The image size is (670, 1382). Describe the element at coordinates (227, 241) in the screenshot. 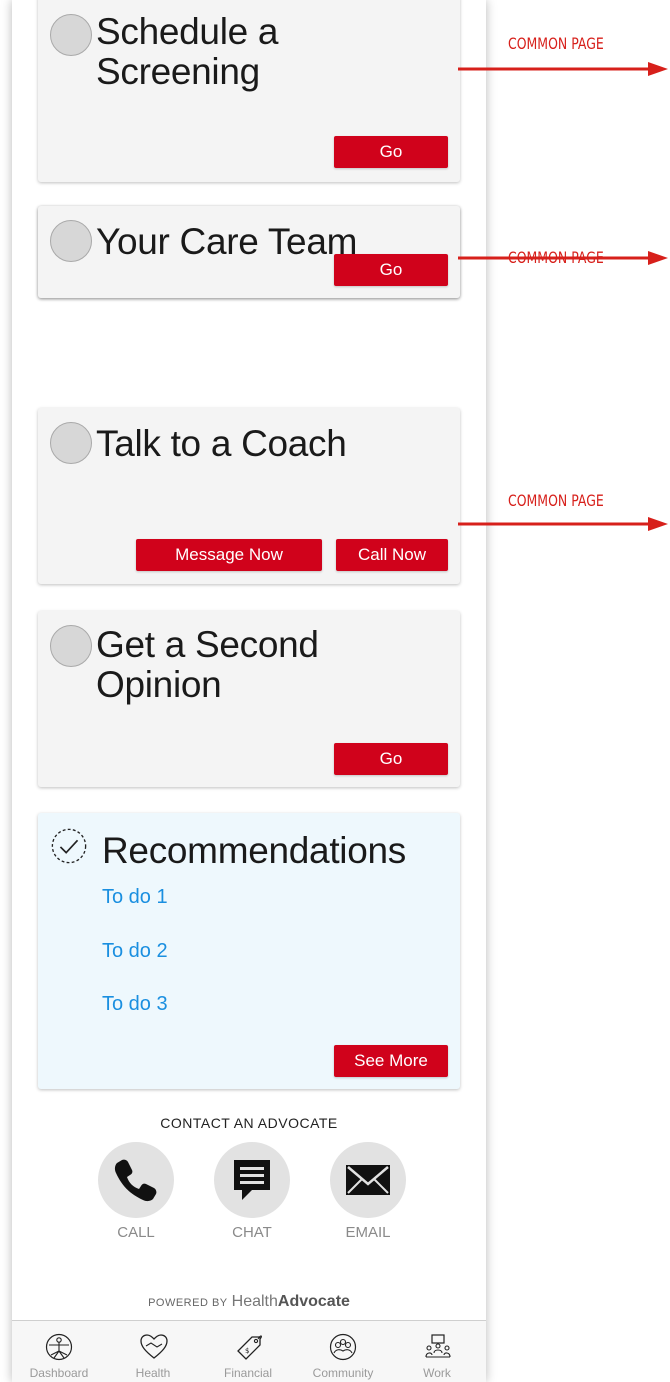

I see `card-title: Your Care Team` at that location.